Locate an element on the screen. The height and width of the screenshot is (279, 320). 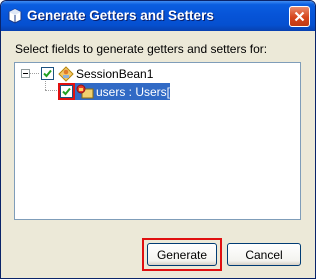
app-icon is located at coordinates (15, 16).